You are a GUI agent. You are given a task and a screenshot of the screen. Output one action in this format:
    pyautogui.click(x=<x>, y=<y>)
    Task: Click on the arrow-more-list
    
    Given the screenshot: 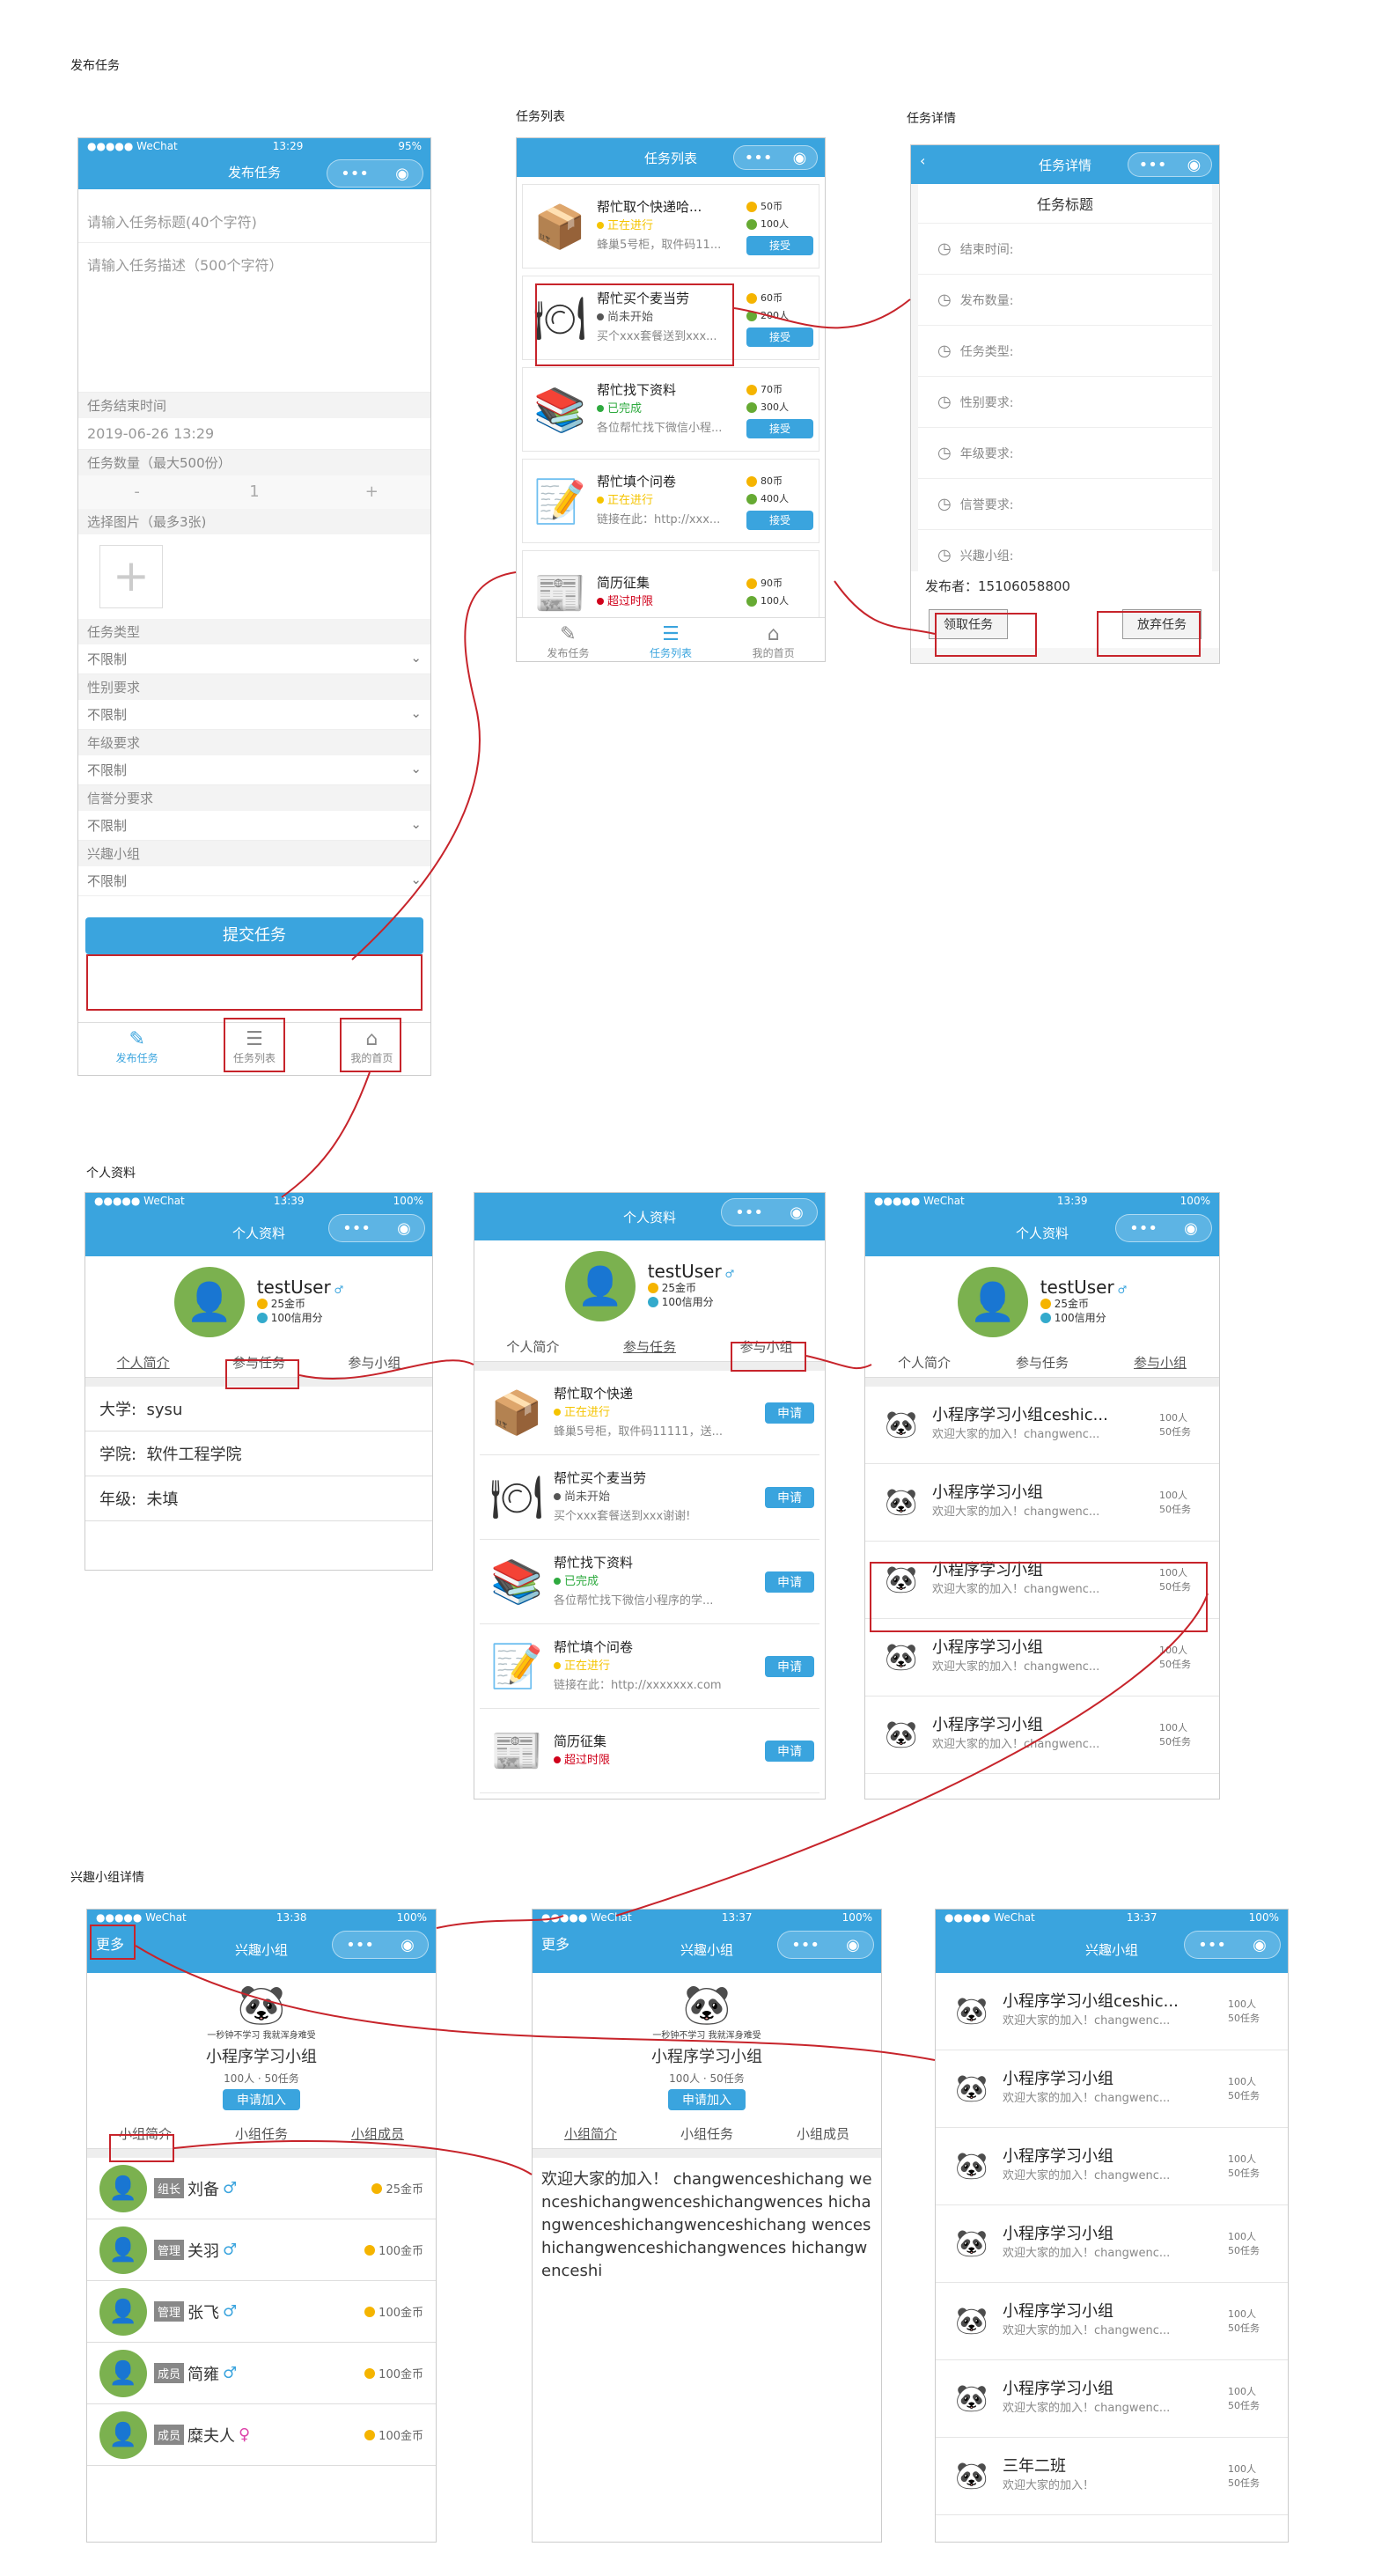 What is the action you would take?
    pyautogui.click(x=535, y=2003)
    